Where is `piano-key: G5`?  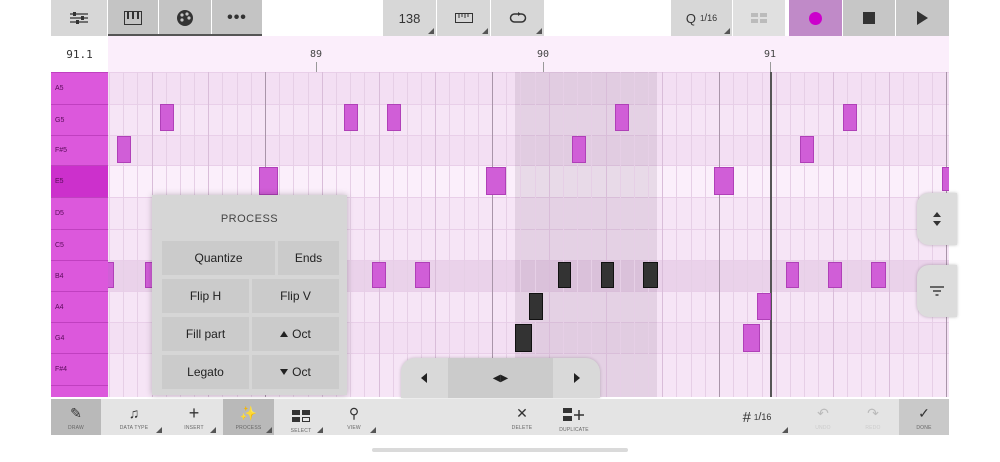 piano-key: G5 is located at coordinates (79, 119).